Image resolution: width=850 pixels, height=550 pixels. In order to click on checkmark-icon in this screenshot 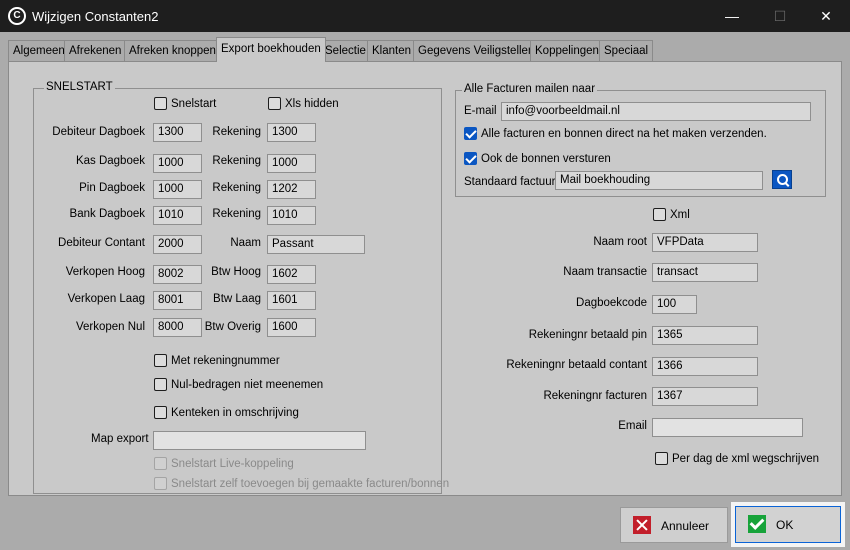, I will do `click(757, 524)`.